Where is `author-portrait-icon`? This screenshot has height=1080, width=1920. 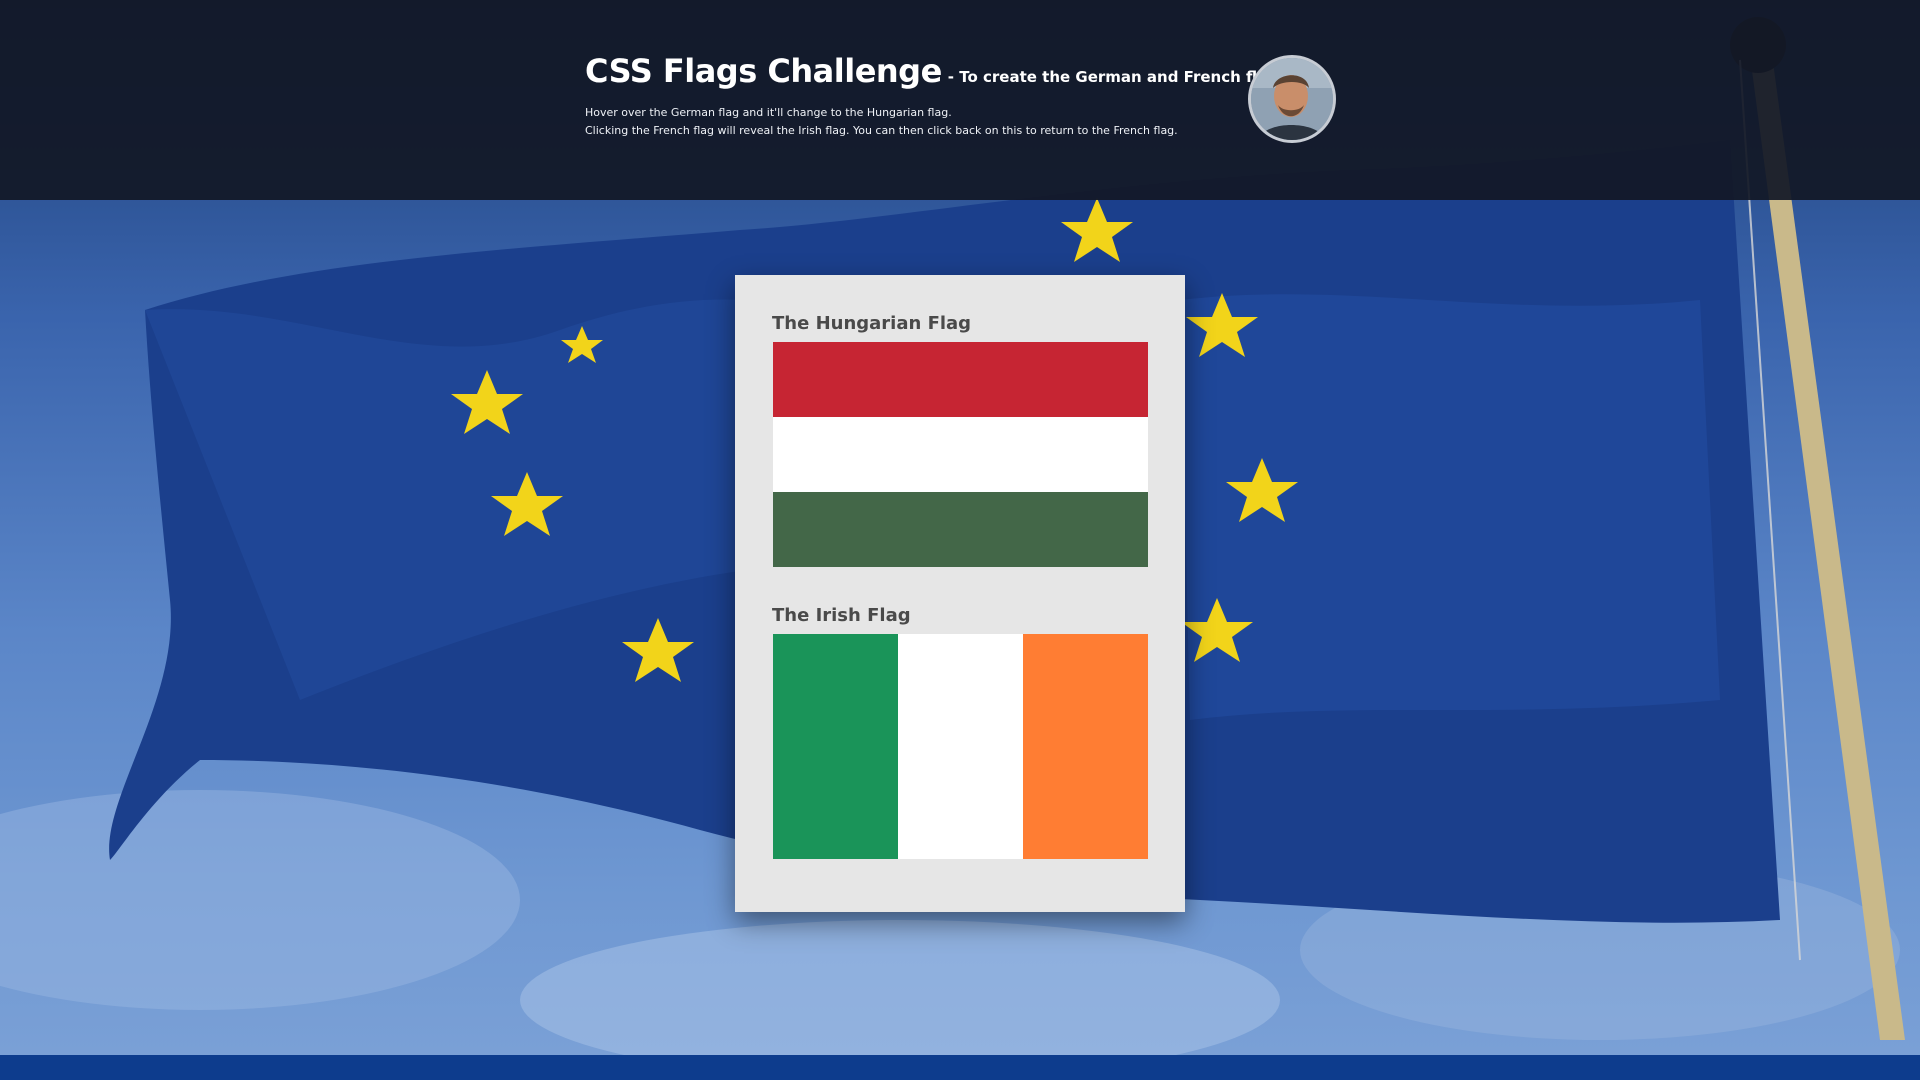 author-portrait-icon is located at coordinates (1292, 99).